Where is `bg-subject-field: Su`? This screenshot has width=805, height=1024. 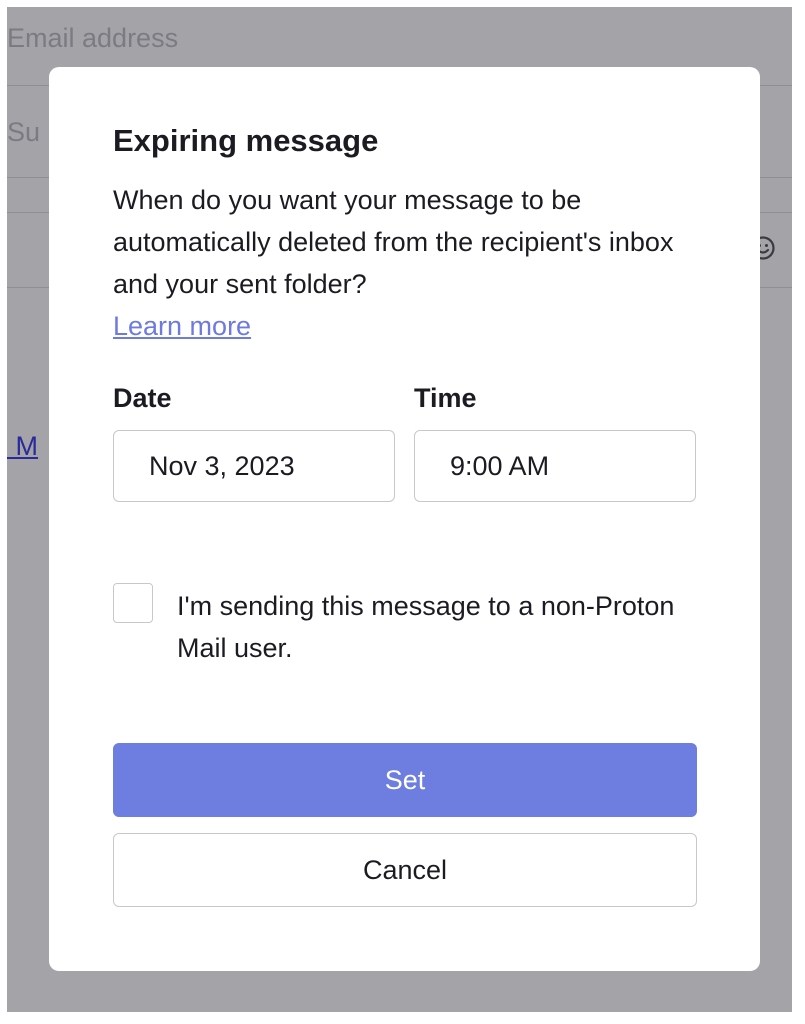 bg-subject-field: Su is located at coordinates (24, 132).